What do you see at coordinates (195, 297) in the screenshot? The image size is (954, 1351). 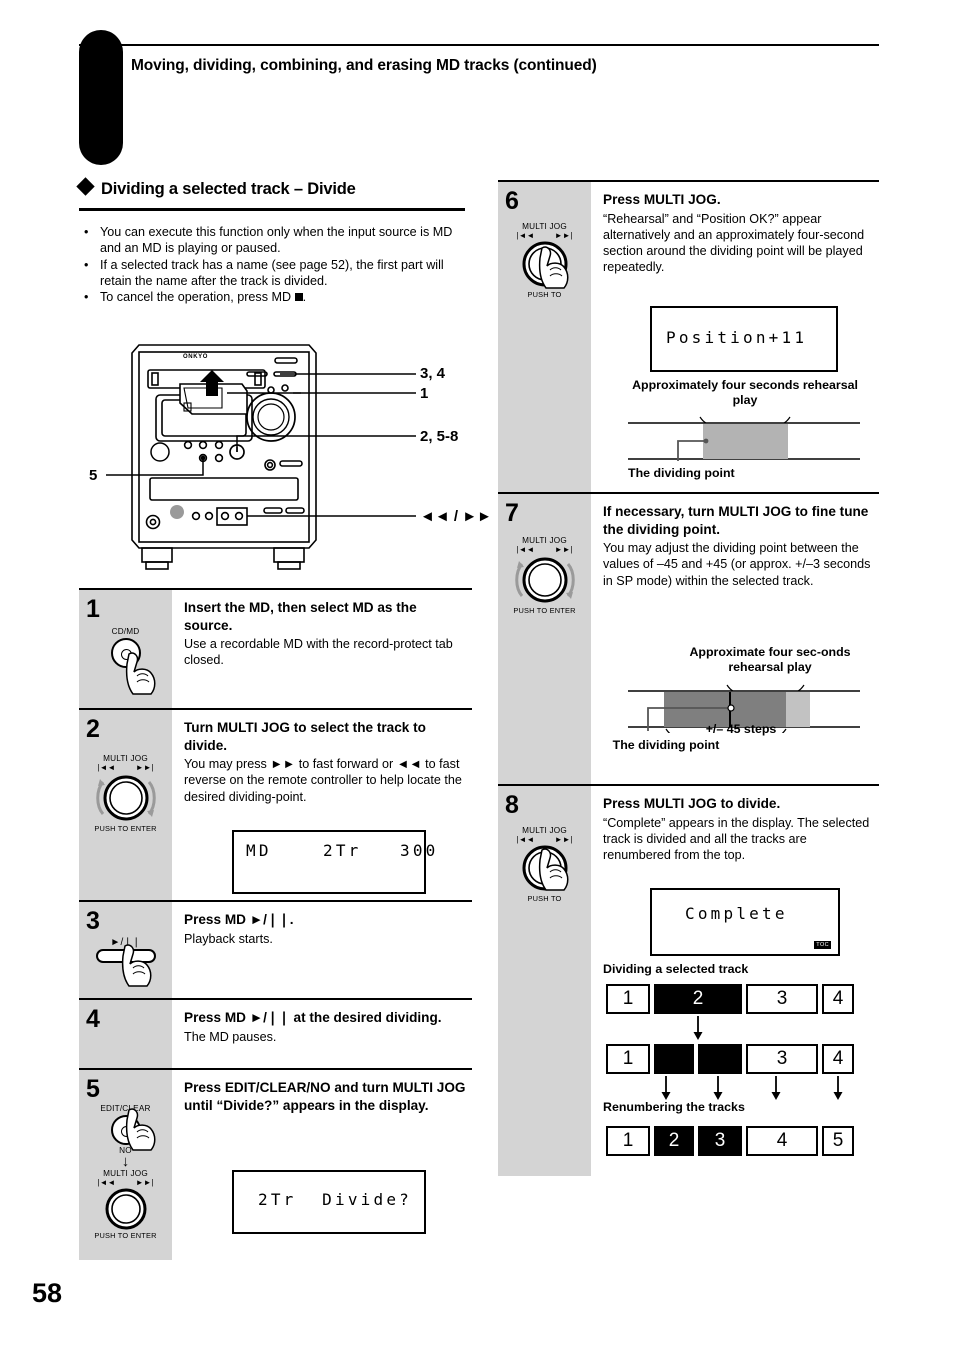 I see `bullet-item: • To cancel the operation, press MD .` at bounding box center [195, 297].